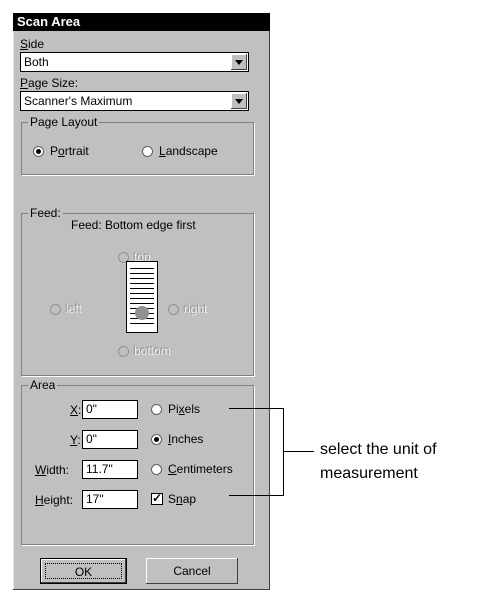 The height and width of the screenshot is (598, 482). What do you see at coordinates (78, 101) in the screenshot?
I see `page-size-value: Scanner's Maximum` at bounding box center [78, 101].